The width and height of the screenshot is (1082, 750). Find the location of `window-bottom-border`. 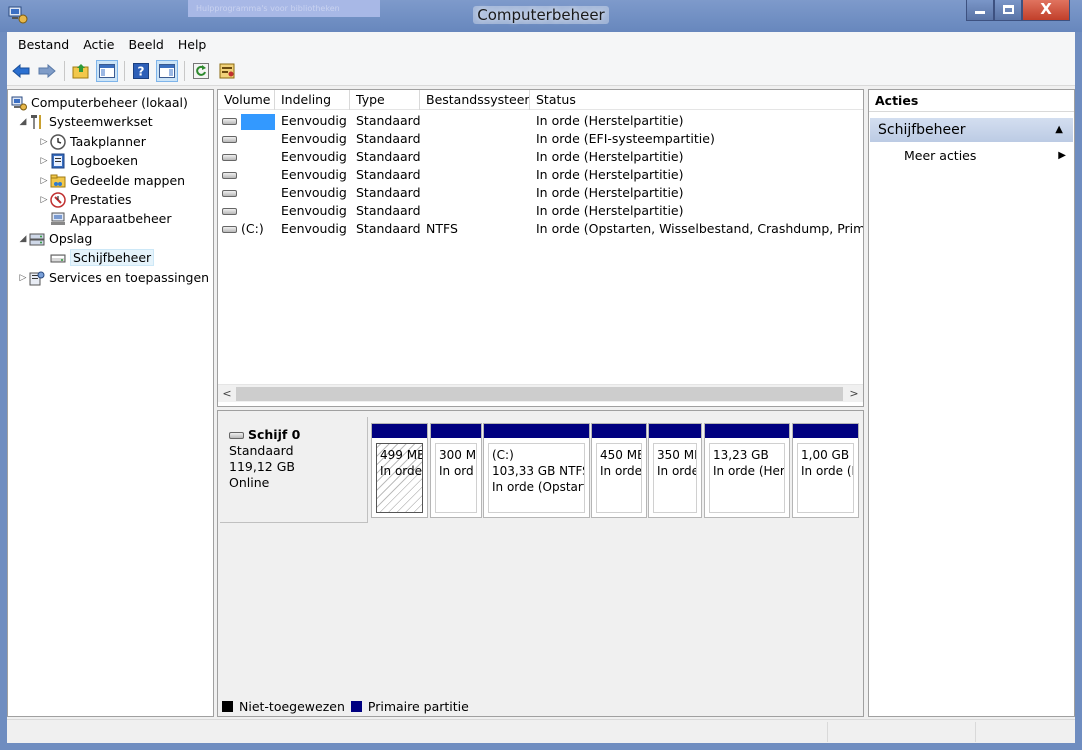

window-bottom-border is located at coordinates (541, 746).